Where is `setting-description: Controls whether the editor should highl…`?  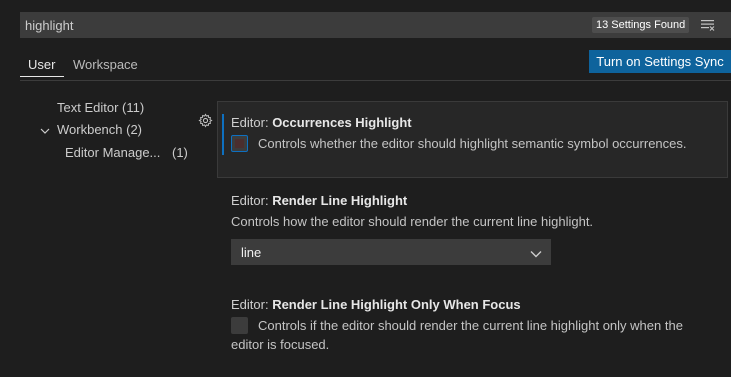
setting-description: Controls whether the editor should highl… is located at coordinates (472, 143).